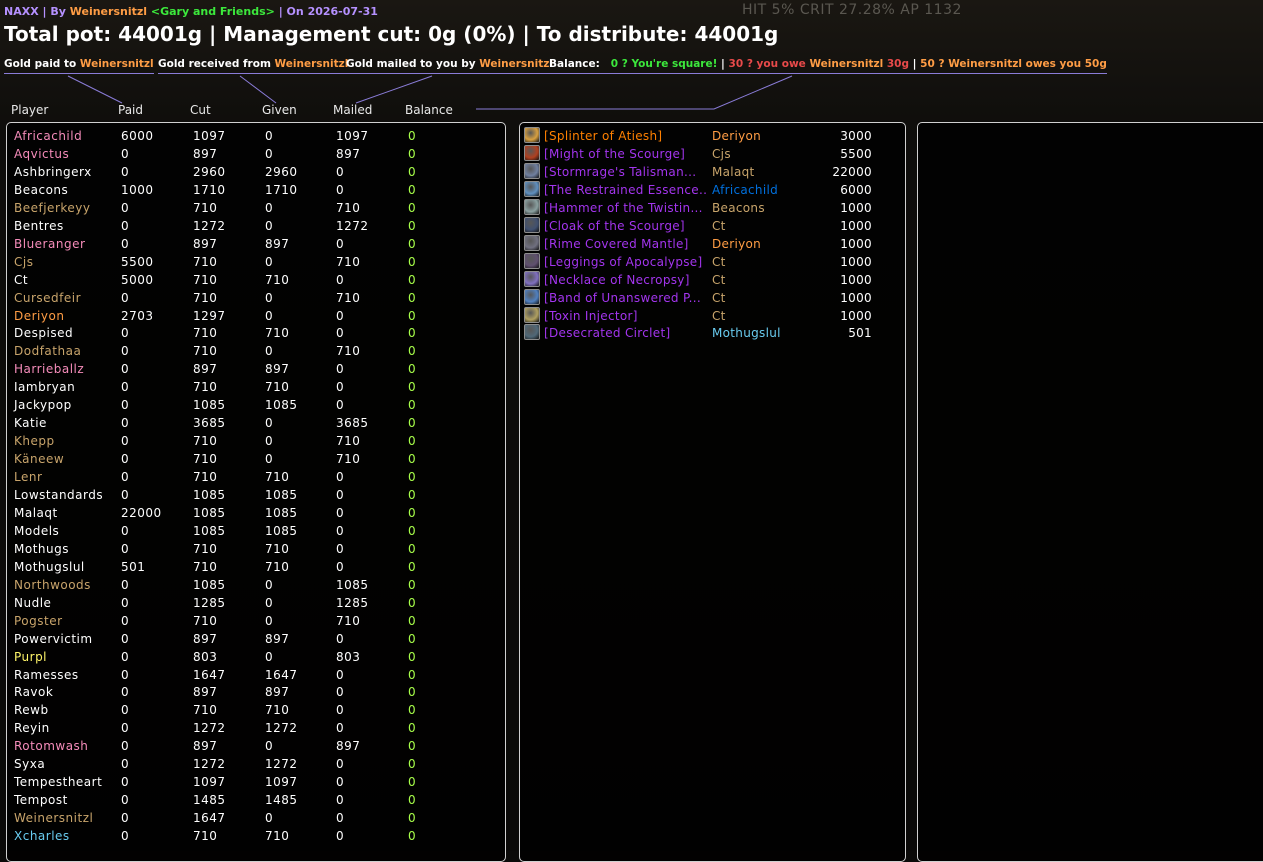 This screenshot has width=1263, height=862. I want to click on player-row: Cursedfeir 0 710 0 710 0, so click(256, 300).